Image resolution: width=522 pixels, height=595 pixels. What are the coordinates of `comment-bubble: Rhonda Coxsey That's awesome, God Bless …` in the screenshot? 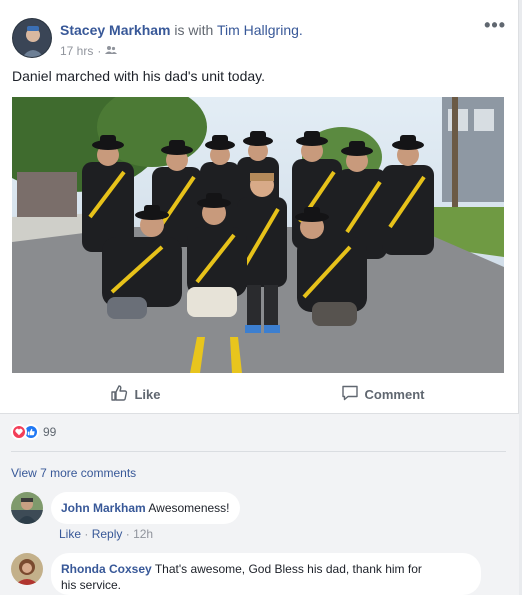 It's located at (266, 574).